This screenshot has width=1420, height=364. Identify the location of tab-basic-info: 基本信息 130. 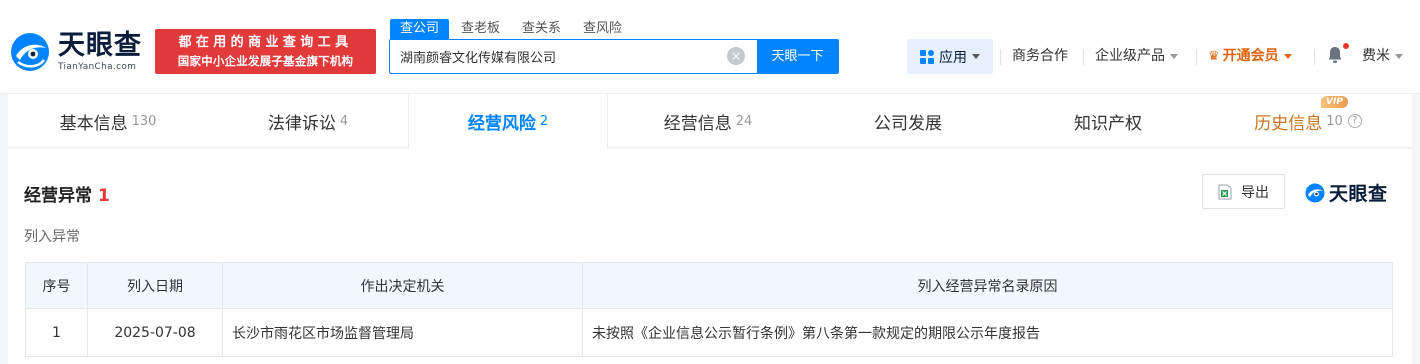
(108, 121).